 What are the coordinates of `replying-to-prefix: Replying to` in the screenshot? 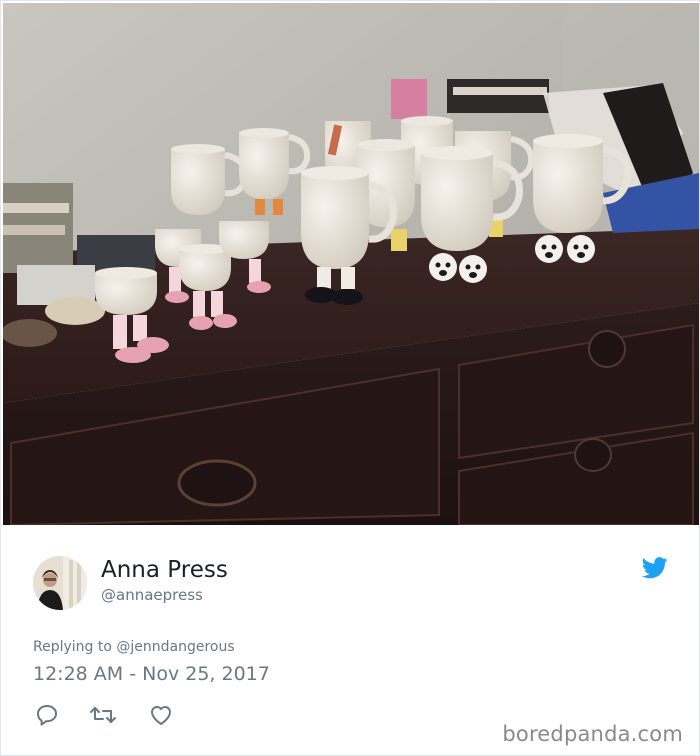 It's located at (75, 647).